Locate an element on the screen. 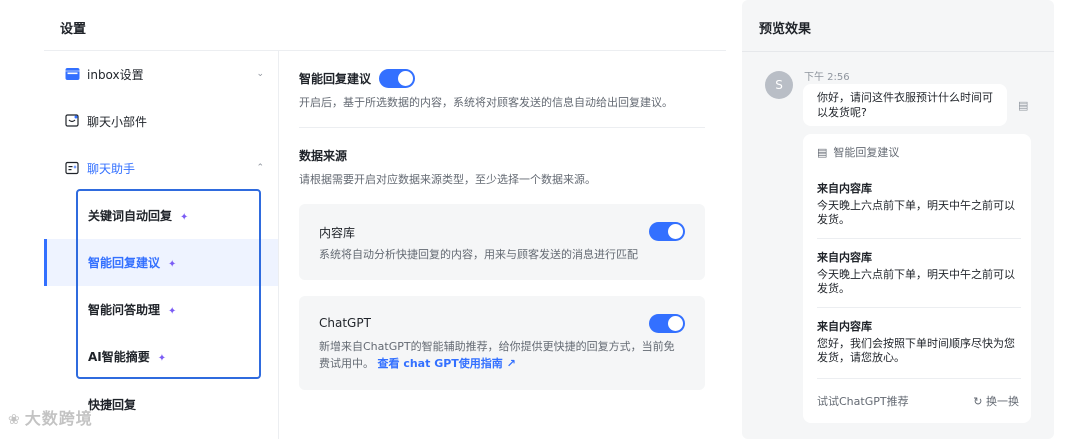  refresh-button: ↻ 换一换 is located at coordinates (996, 401).